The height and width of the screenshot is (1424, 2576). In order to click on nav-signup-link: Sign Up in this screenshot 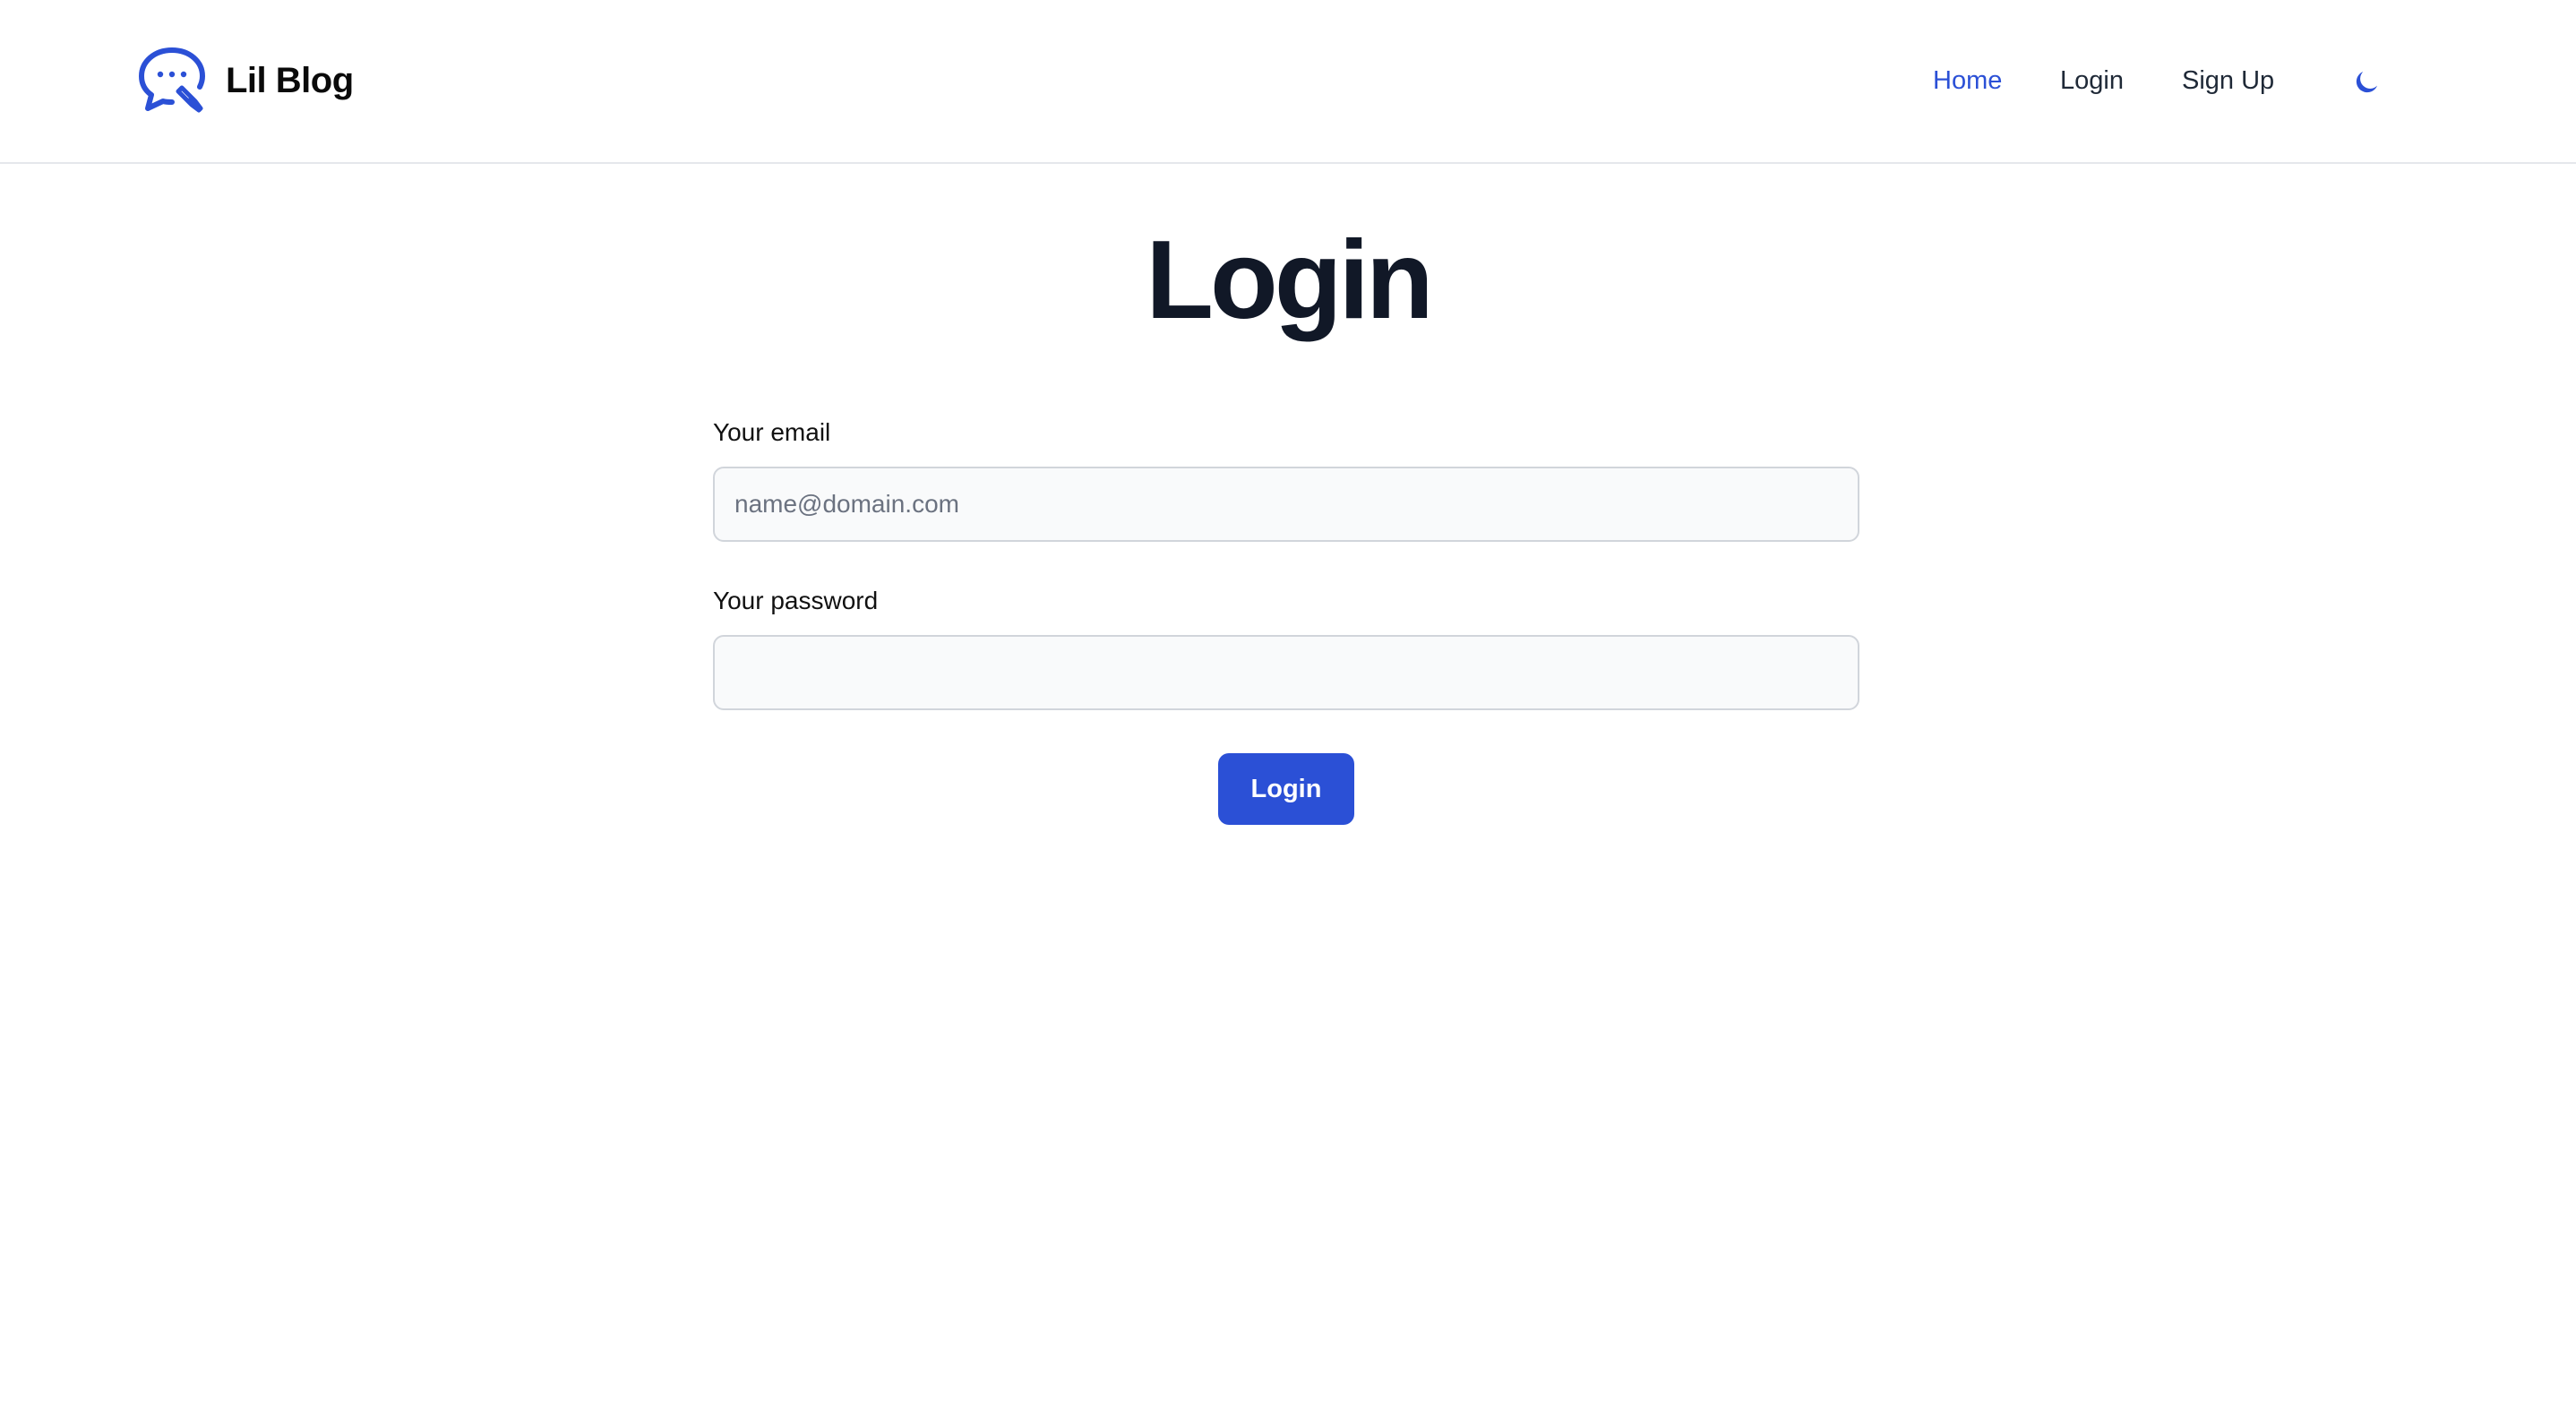, I will do `click(2228, 80)`.